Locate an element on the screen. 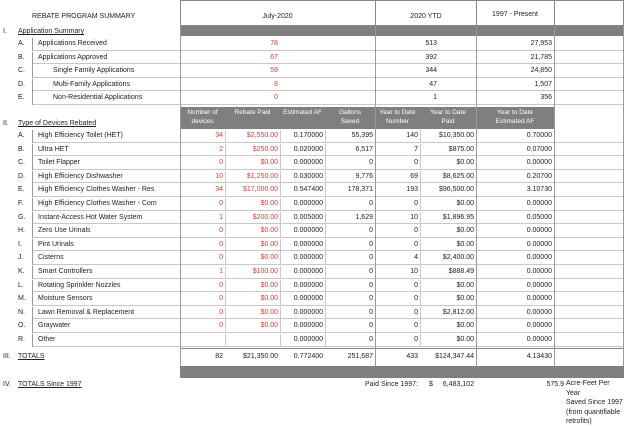  device-rebate-paid: $17,000.00 is located at coordinates (260, 190).